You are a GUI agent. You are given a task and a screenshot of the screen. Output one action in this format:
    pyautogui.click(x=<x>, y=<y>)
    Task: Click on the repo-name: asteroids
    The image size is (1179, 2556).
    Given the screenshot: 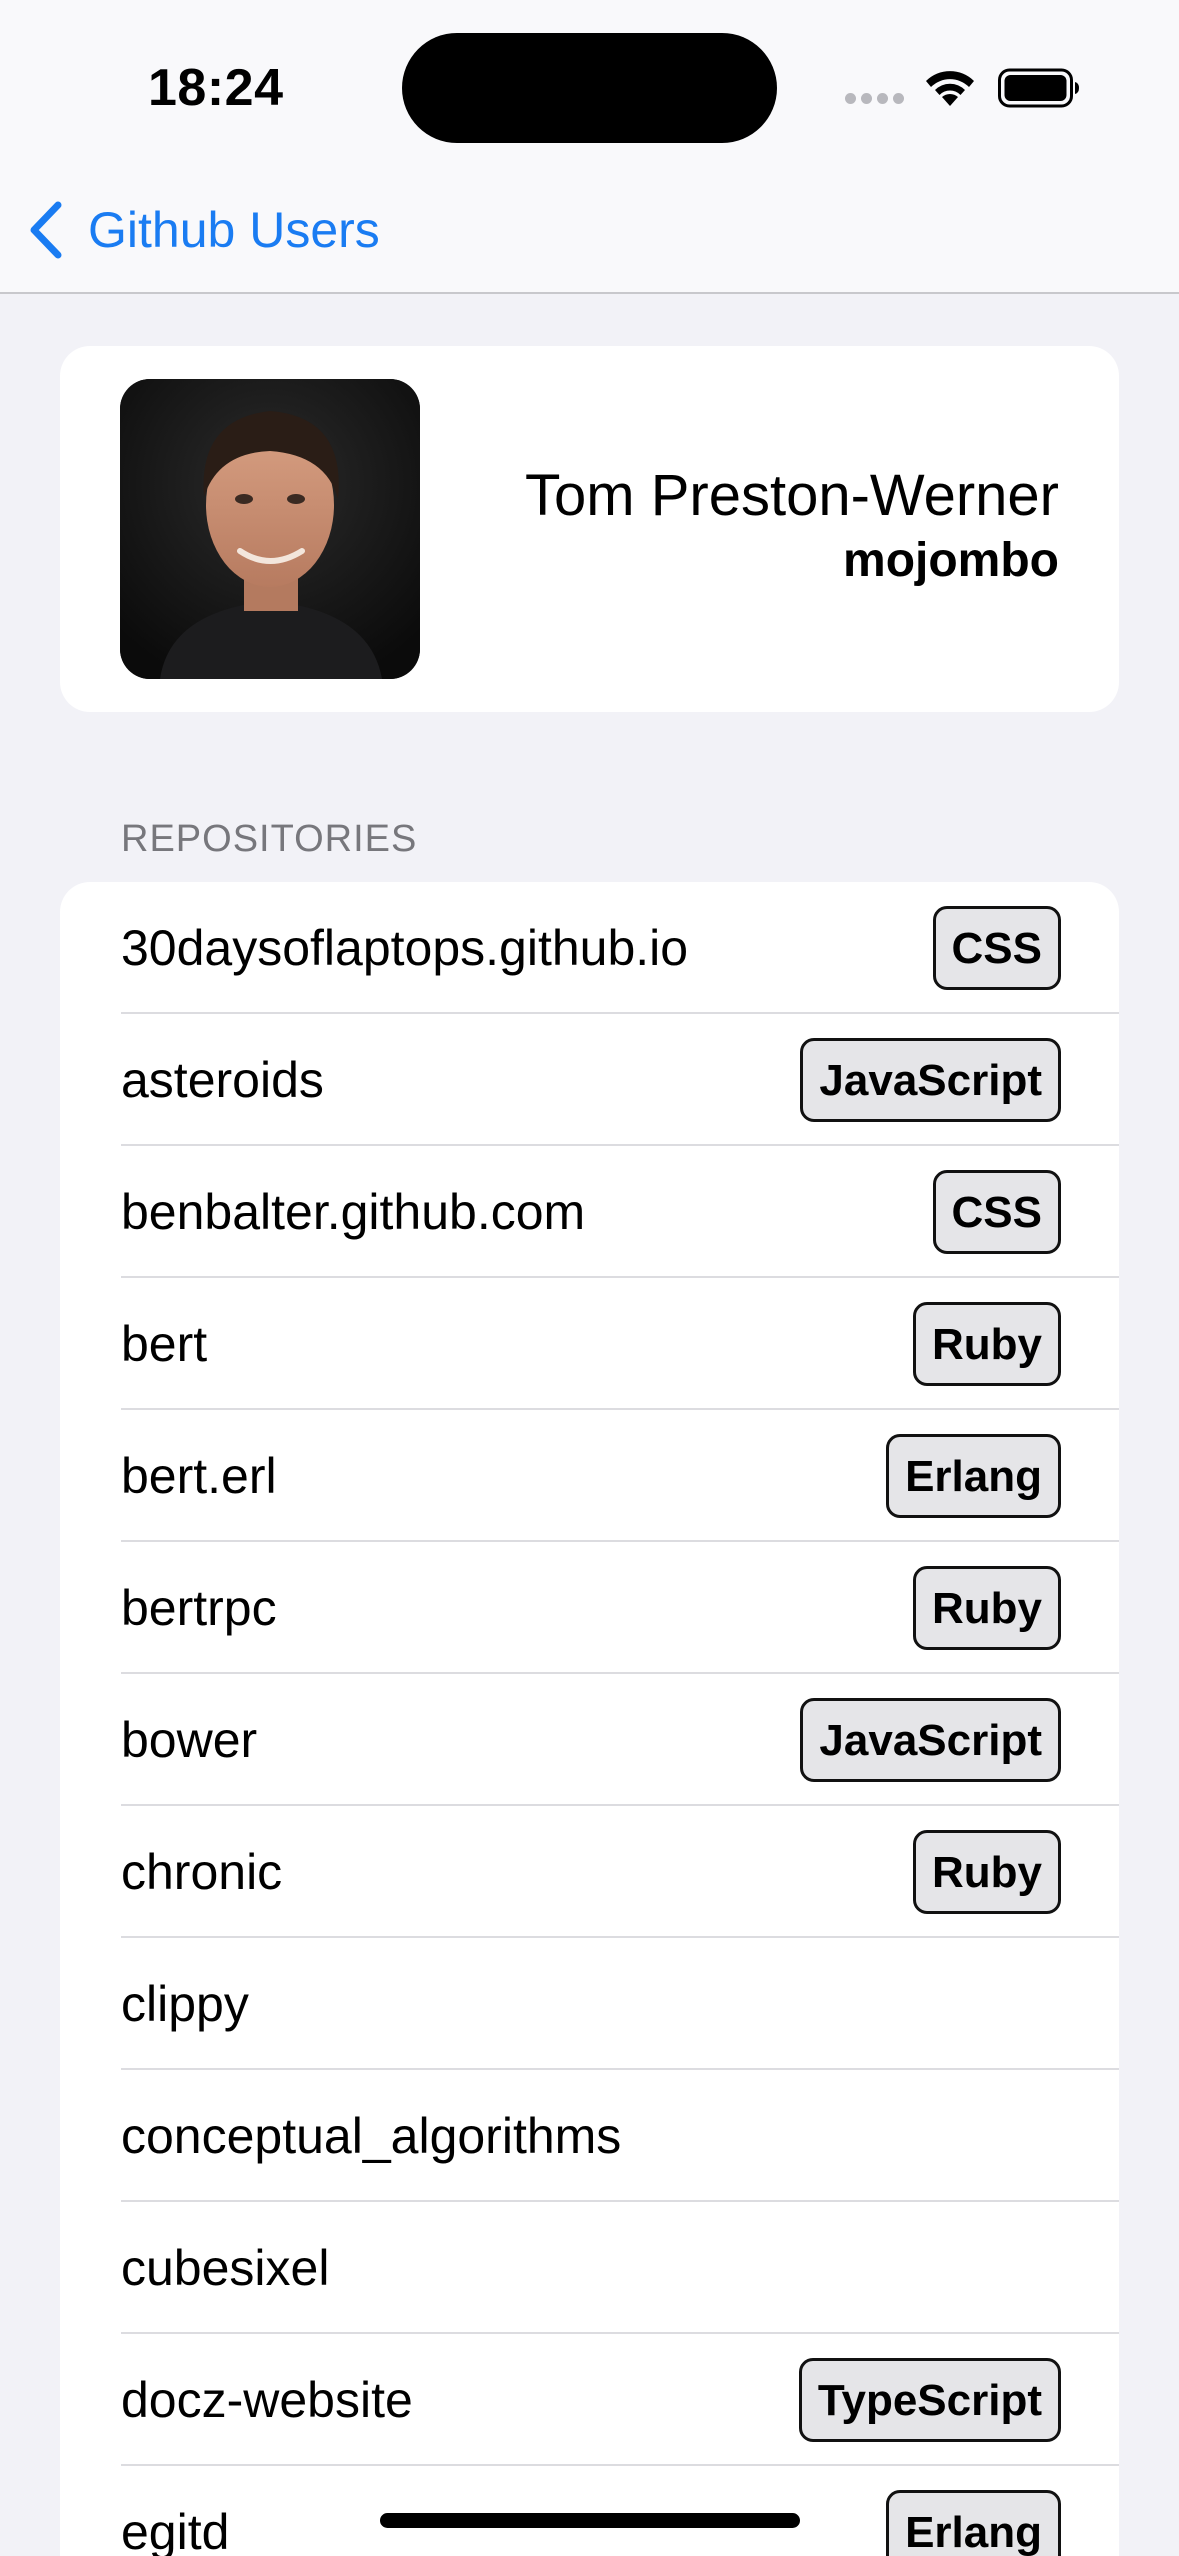 What is the action you would take?
    pyautogui.click(x=222, y=1080)
    